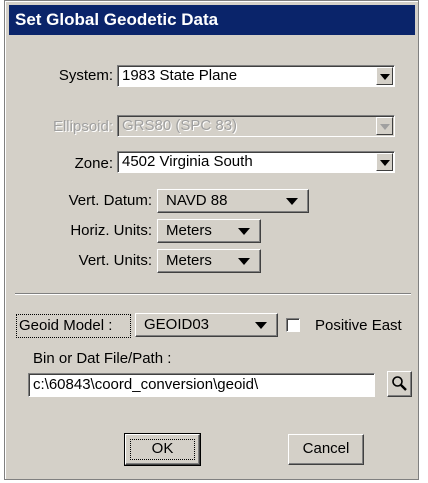 This screenshot has height=483, width=428. What do you see at coordinates (85, 75) in the screenshot?
I see `system-label: System:` at bounding box center [85, 75].